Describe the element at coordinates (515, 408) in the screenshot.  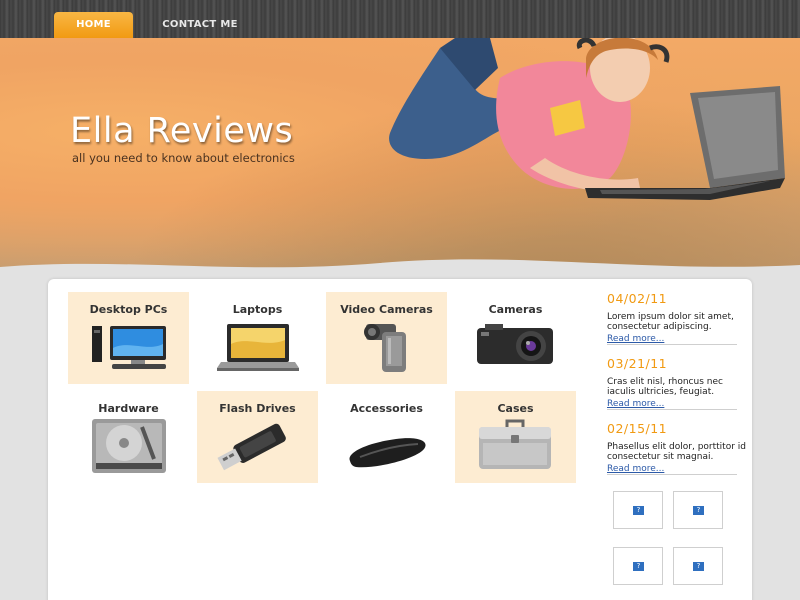
I see `category-label: Cases` at that location.